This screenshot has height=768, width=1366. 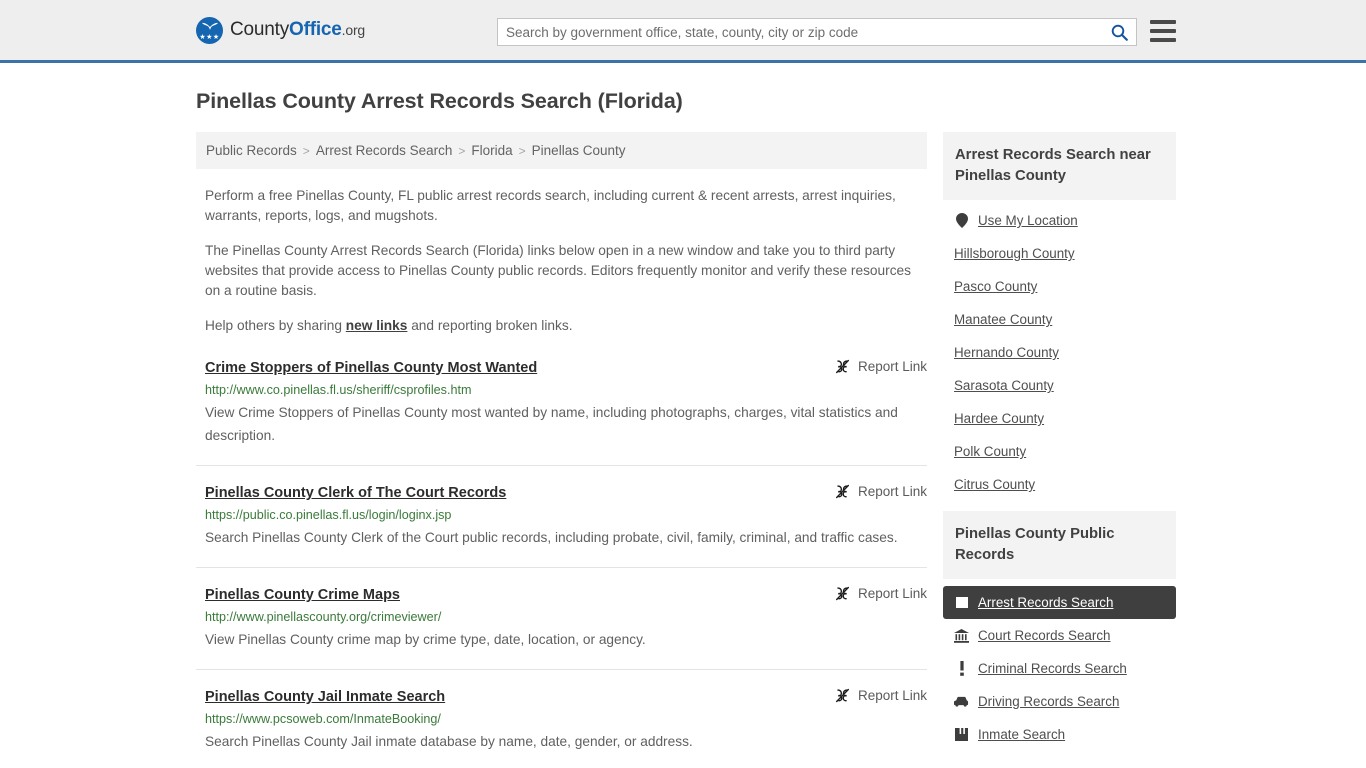 I want to click on site-header: ★★★ CountyOffice.org, so click(x=683, y=31).